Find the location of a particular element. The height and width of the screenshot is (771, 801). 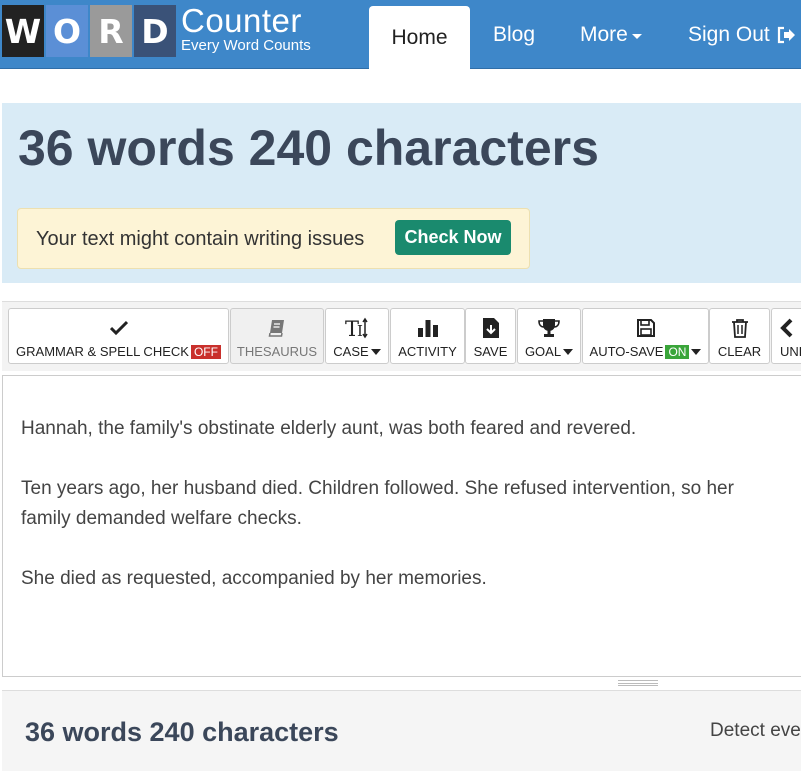

floppy-disk-icon is located at coordinates (646, 328).